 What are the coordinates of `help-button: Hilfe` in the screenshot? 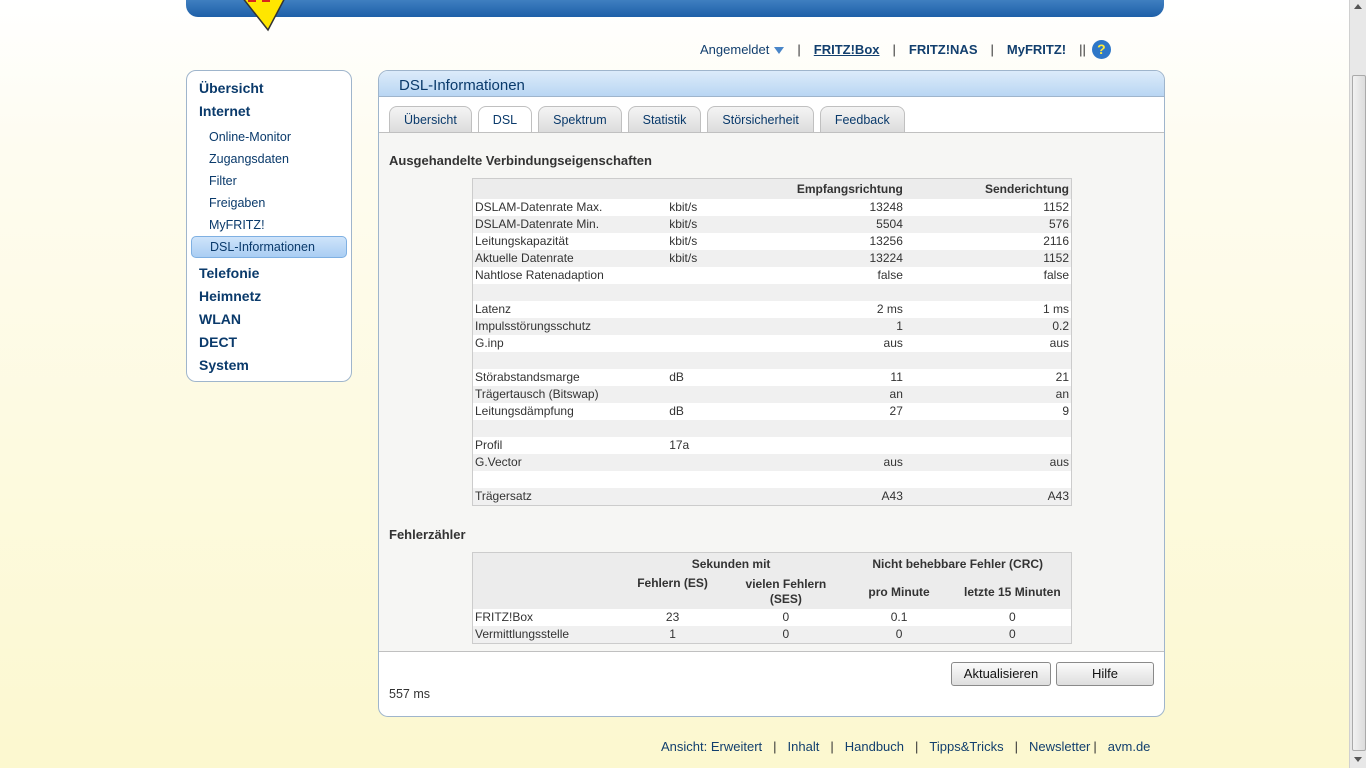 It's located at (1105, 674).